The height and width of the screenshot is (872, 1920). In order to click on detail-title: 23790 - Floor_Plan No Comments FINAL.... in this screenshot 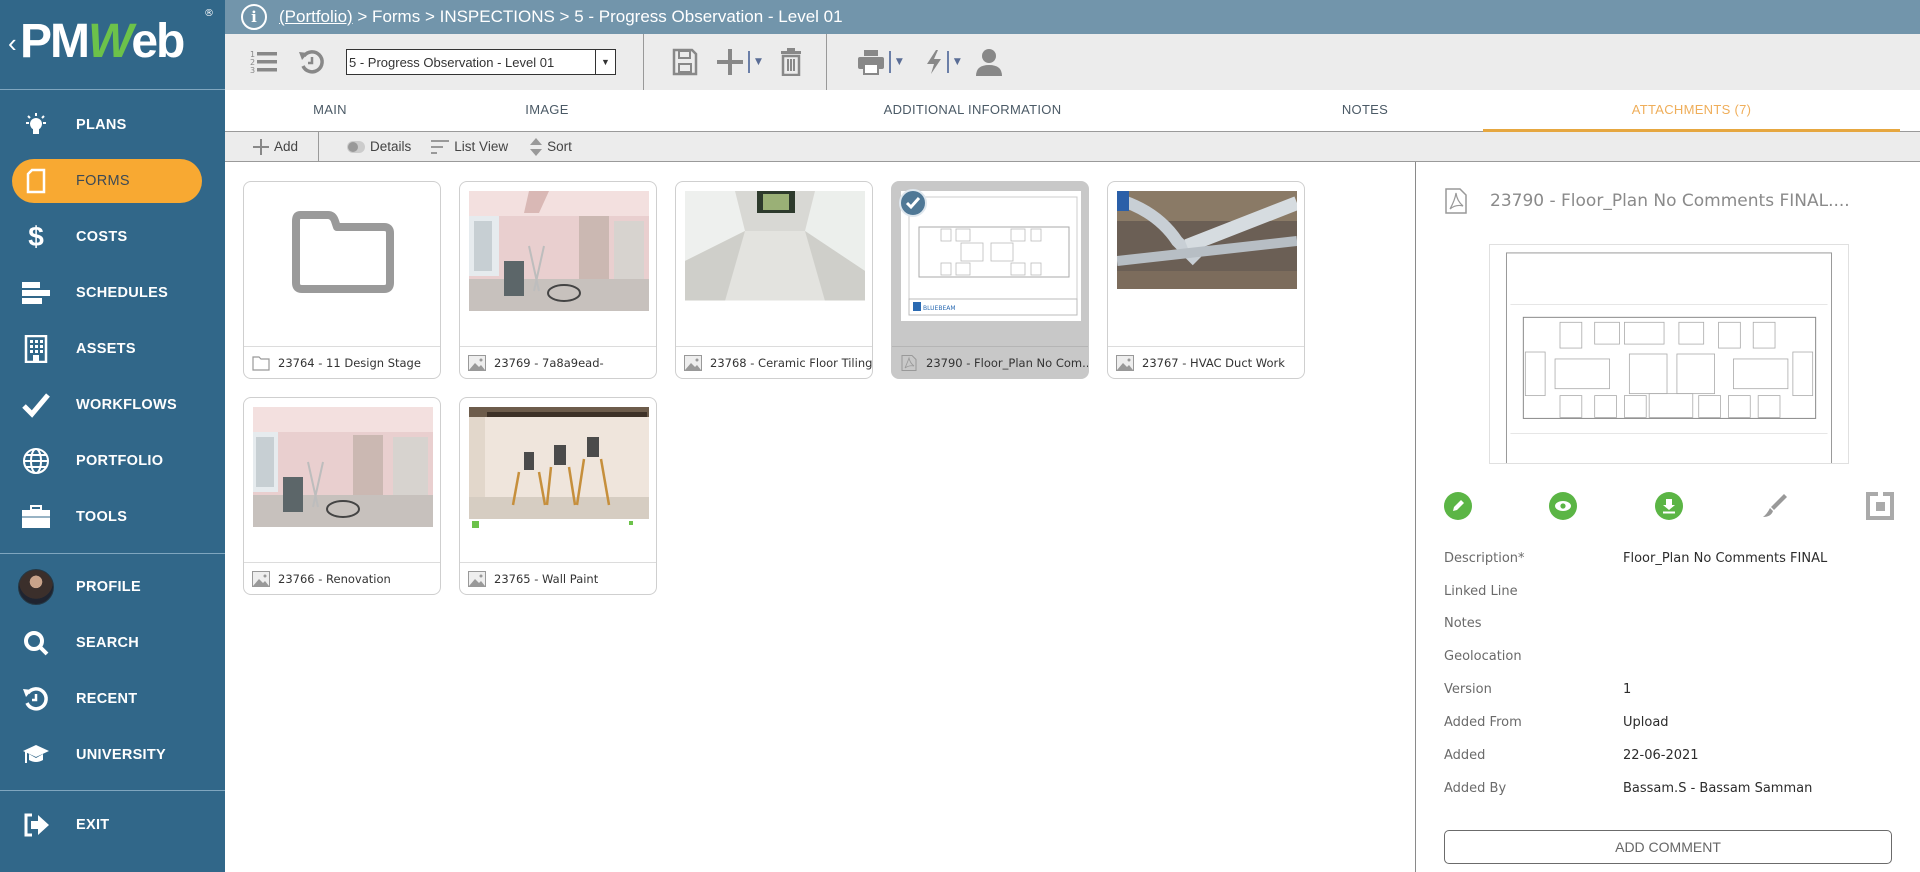, I will do `click(1647, 201)`.